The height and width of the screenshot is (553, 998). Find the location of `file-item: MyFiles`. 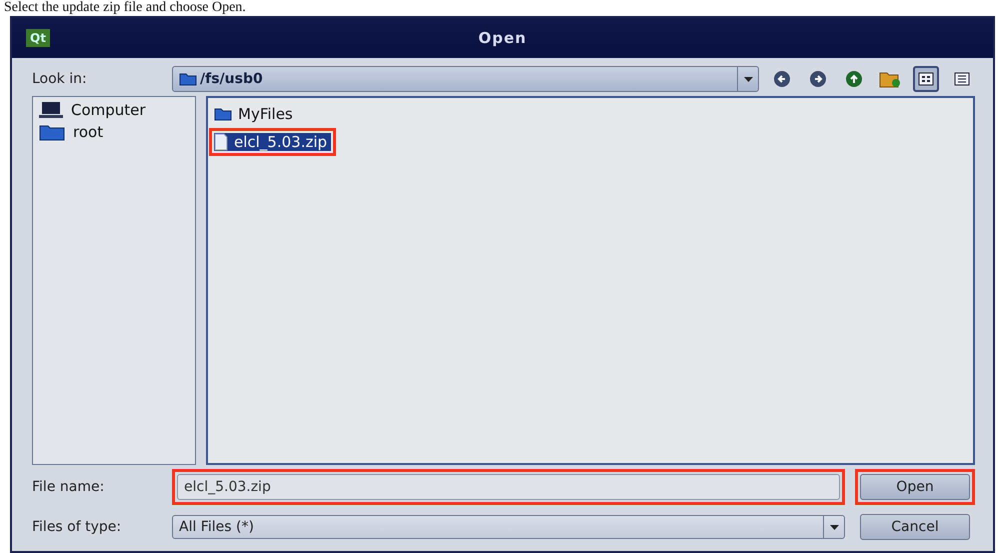

file-item: MyFiles is located at coordinates (255, 114).